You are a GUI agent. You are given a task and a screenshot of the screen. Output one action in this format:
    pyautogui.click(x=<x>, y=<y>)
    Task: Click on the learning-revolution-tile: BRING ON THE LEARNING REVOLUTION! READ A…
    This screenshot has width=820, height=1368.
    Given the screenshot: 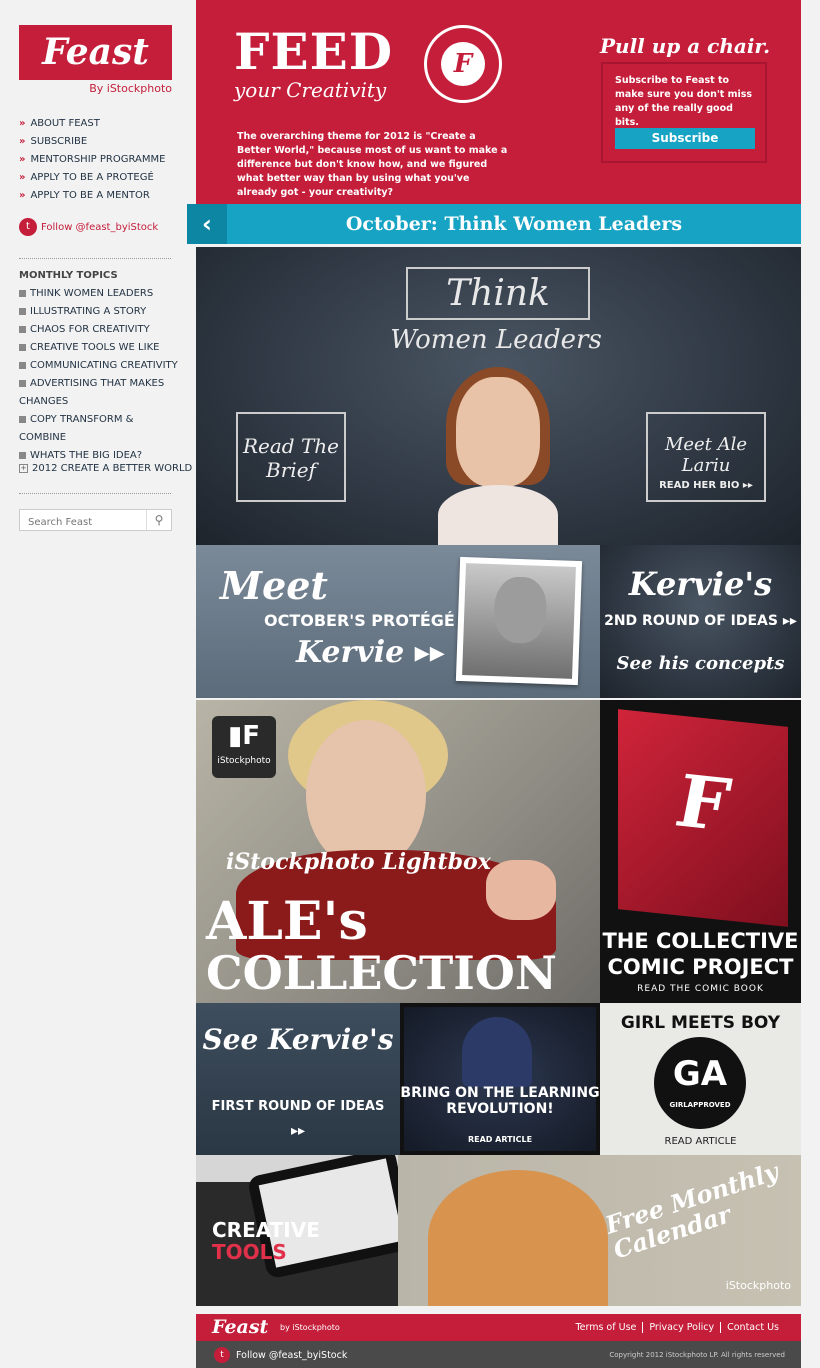 What is the action you would take?
    pyautogui.click(x=500, y=1079)
    